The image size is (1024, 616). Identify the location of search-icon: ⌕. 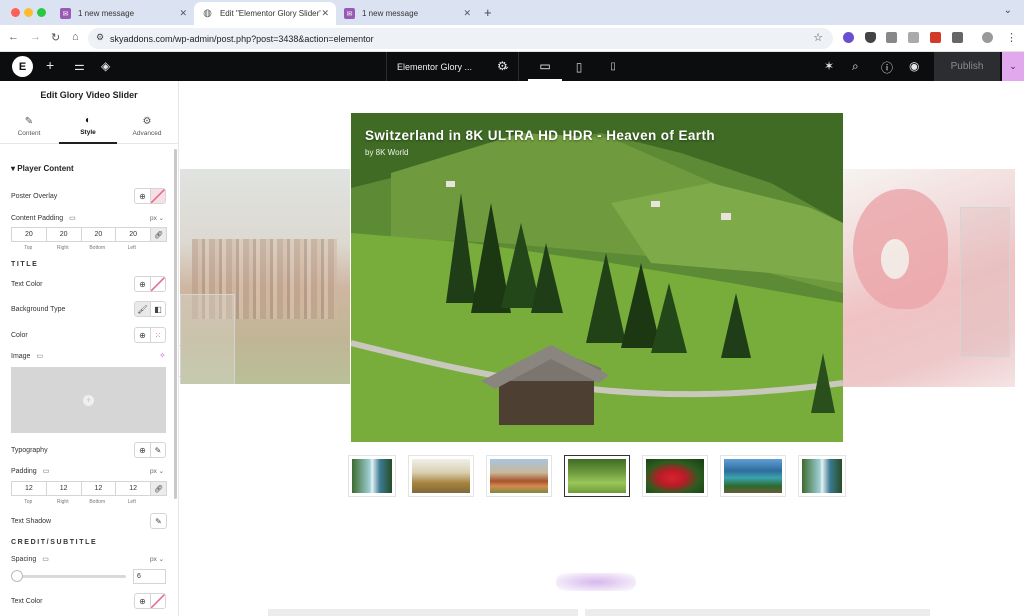
(855, 66).